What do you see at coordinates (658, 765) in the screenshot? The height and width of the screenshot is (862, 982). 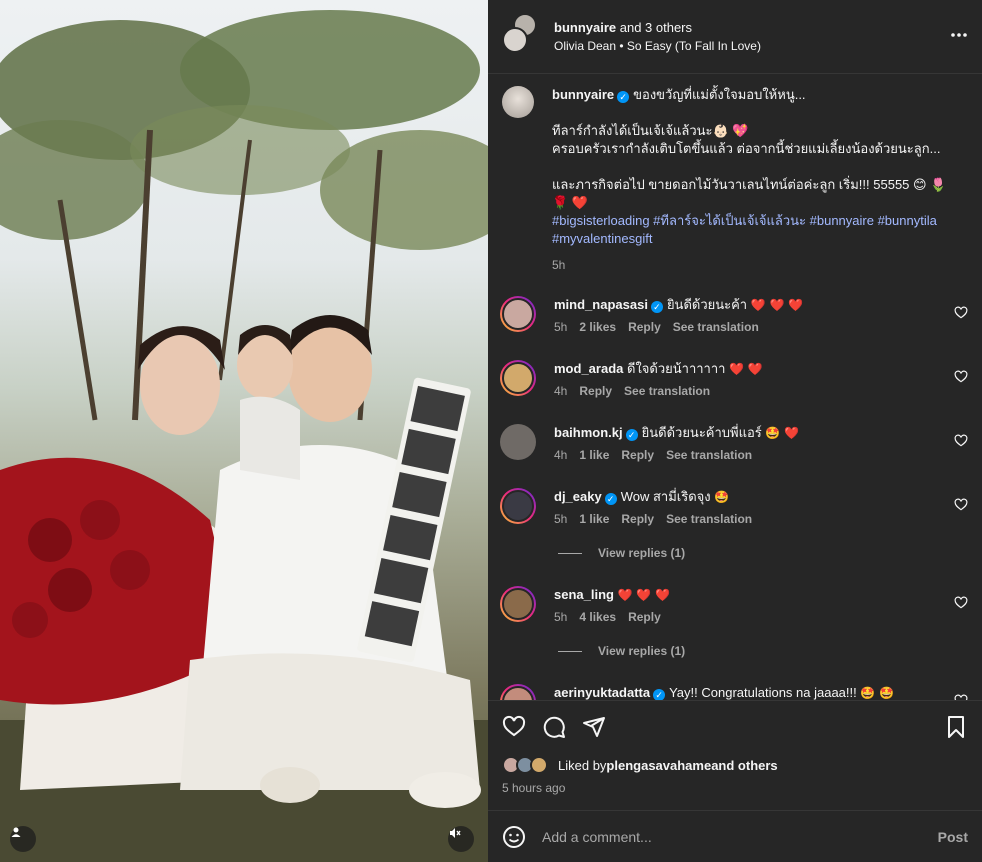 I see `likes-user: plengasavahame` at bounding box center [658, 765].